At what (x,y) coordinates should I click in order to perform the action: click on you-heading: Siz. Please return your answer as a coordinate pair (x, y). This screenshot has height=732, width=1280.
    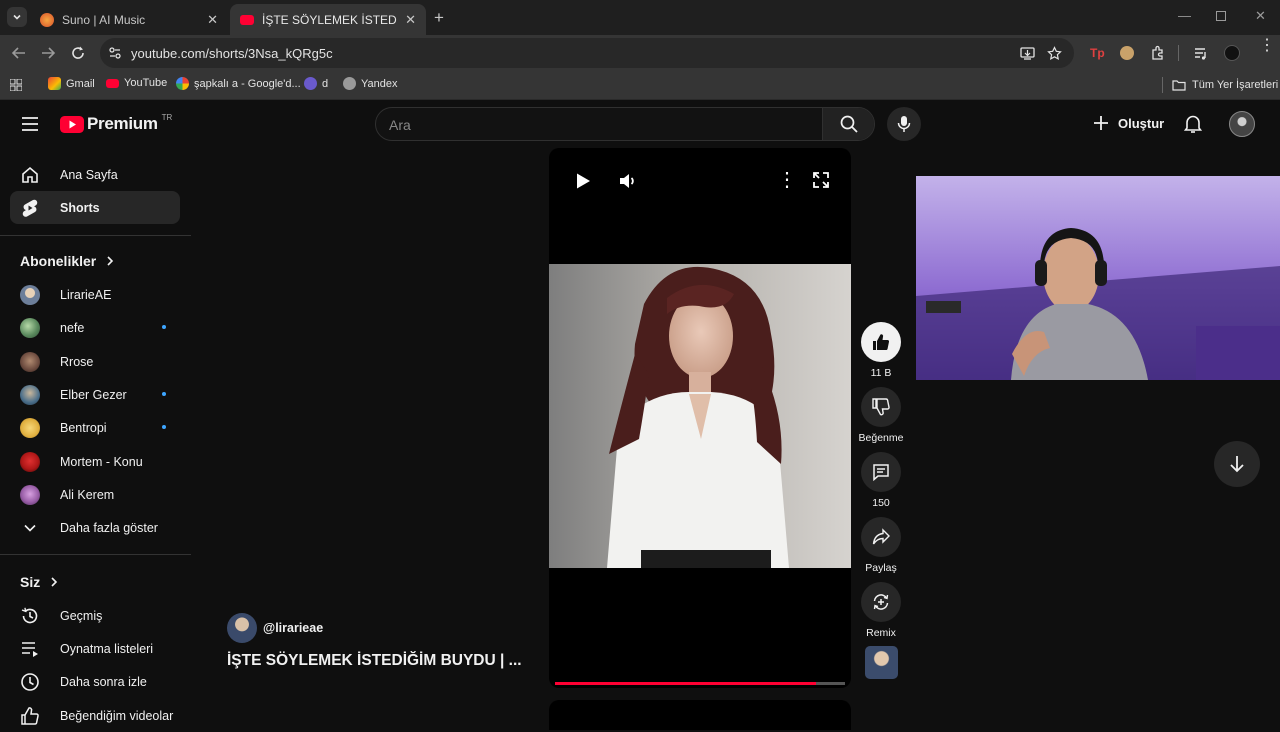
    Looking at the image, I should click on (40, 582).